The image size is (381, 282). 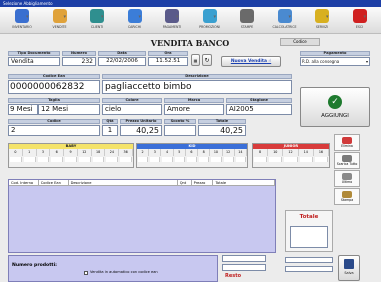 What do you see at coordinates (86, 273) in the screenshot?
I see `auto-ean-checkbox` at bounding box center [86, 273].